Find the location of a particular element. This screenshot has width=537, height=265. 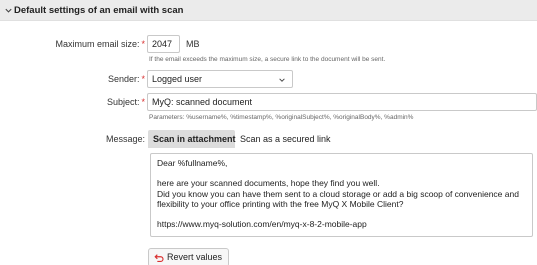

section-title: Default settings of an email with scan is located at coordinates (99, 10).